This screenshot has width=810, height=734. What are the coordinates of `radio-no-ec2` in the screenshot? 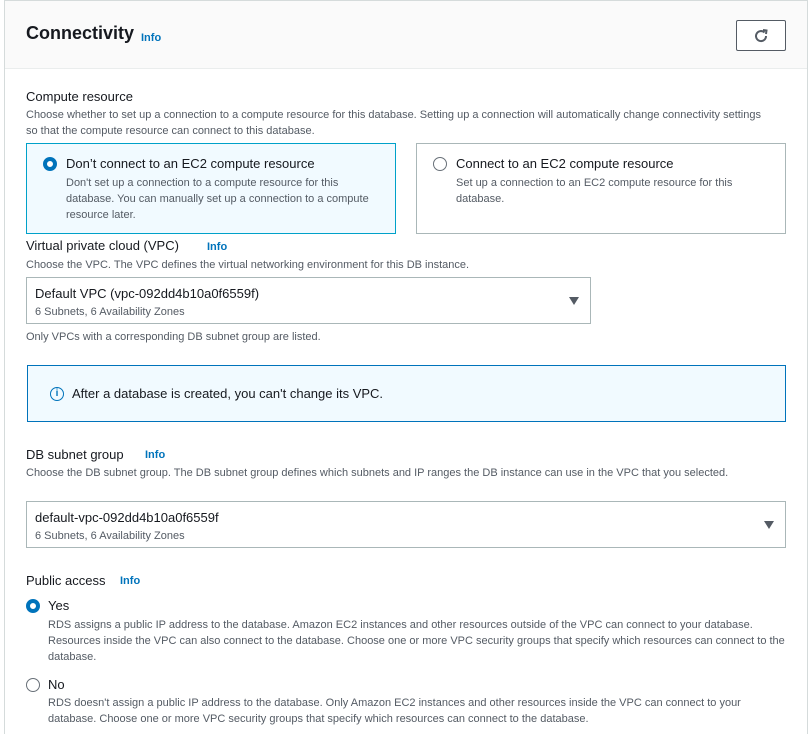 It's located at (50, 164).